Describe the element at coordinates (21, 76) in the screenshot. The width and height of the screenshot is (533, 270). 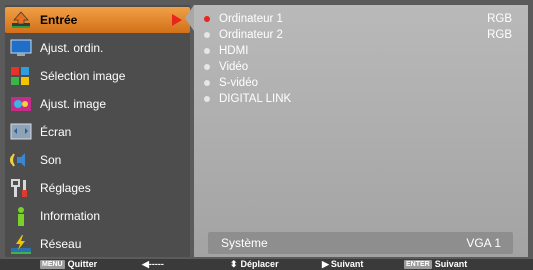
I see `image-select-icon` at that location.